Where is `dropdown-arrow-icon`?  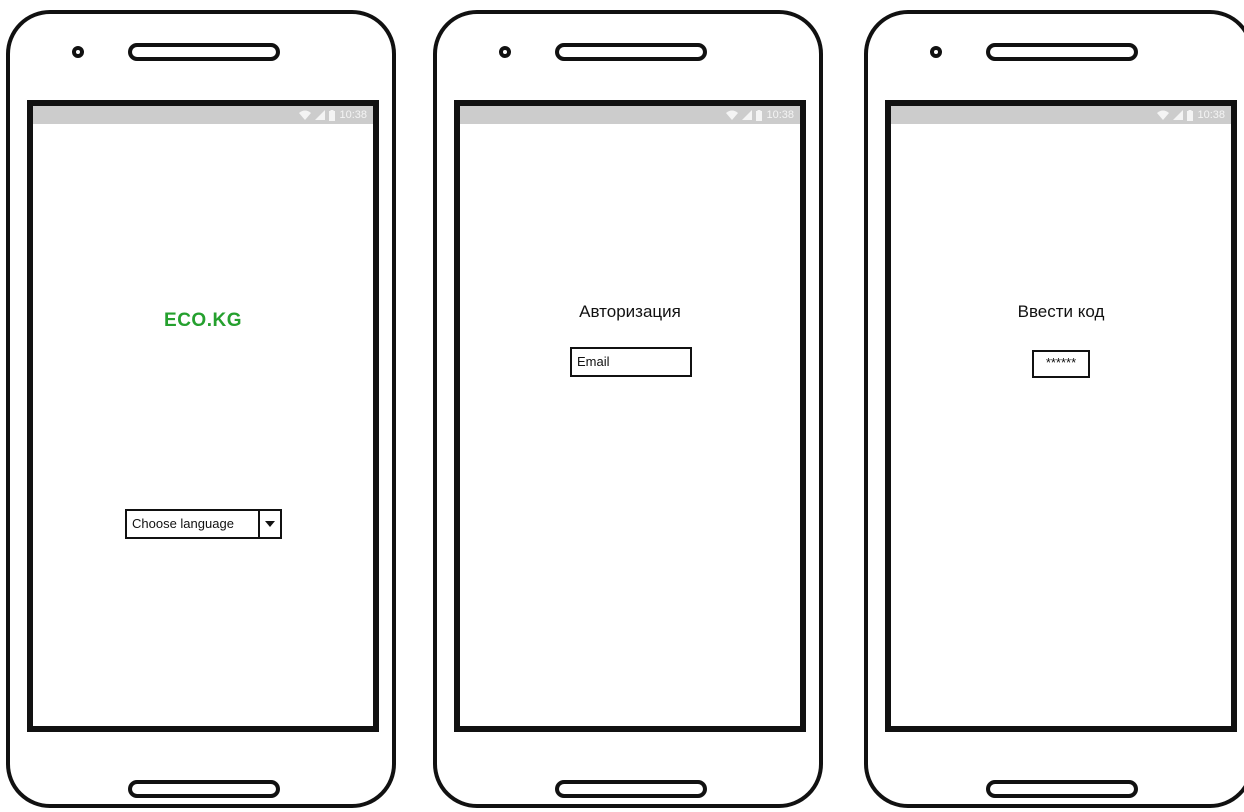
dropdown-arrow-icon is located at coordinates (270, 524).